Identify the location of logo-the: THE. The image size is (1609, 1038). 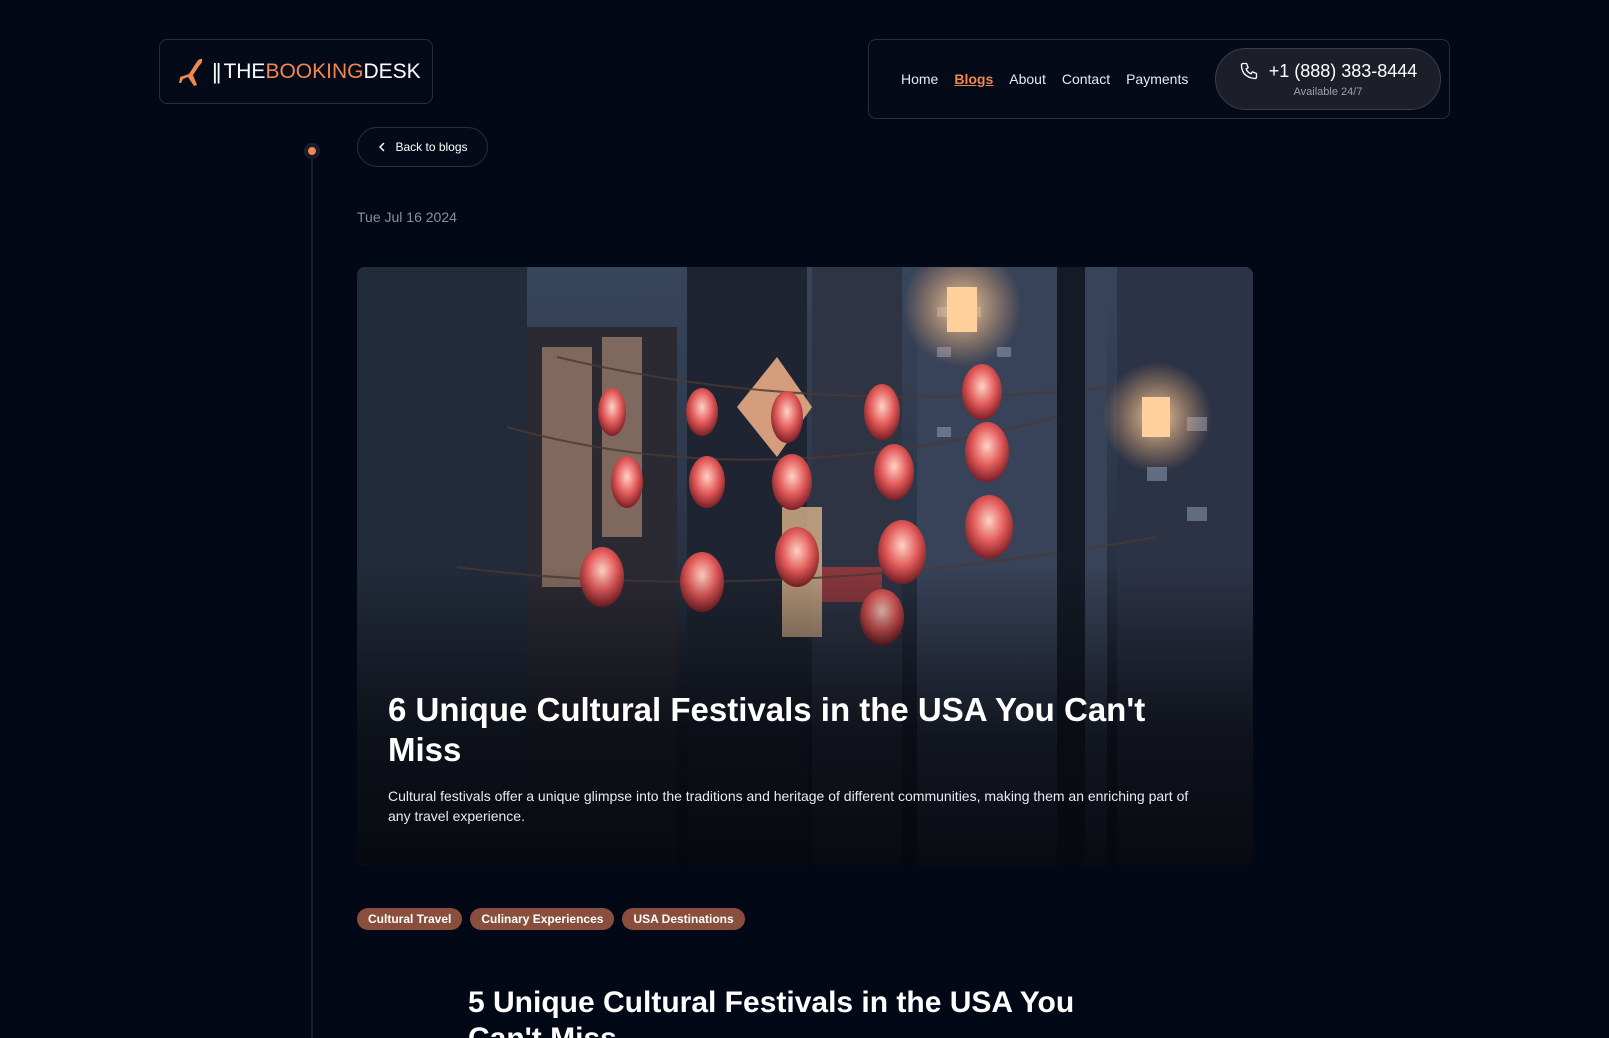
(244, 71).